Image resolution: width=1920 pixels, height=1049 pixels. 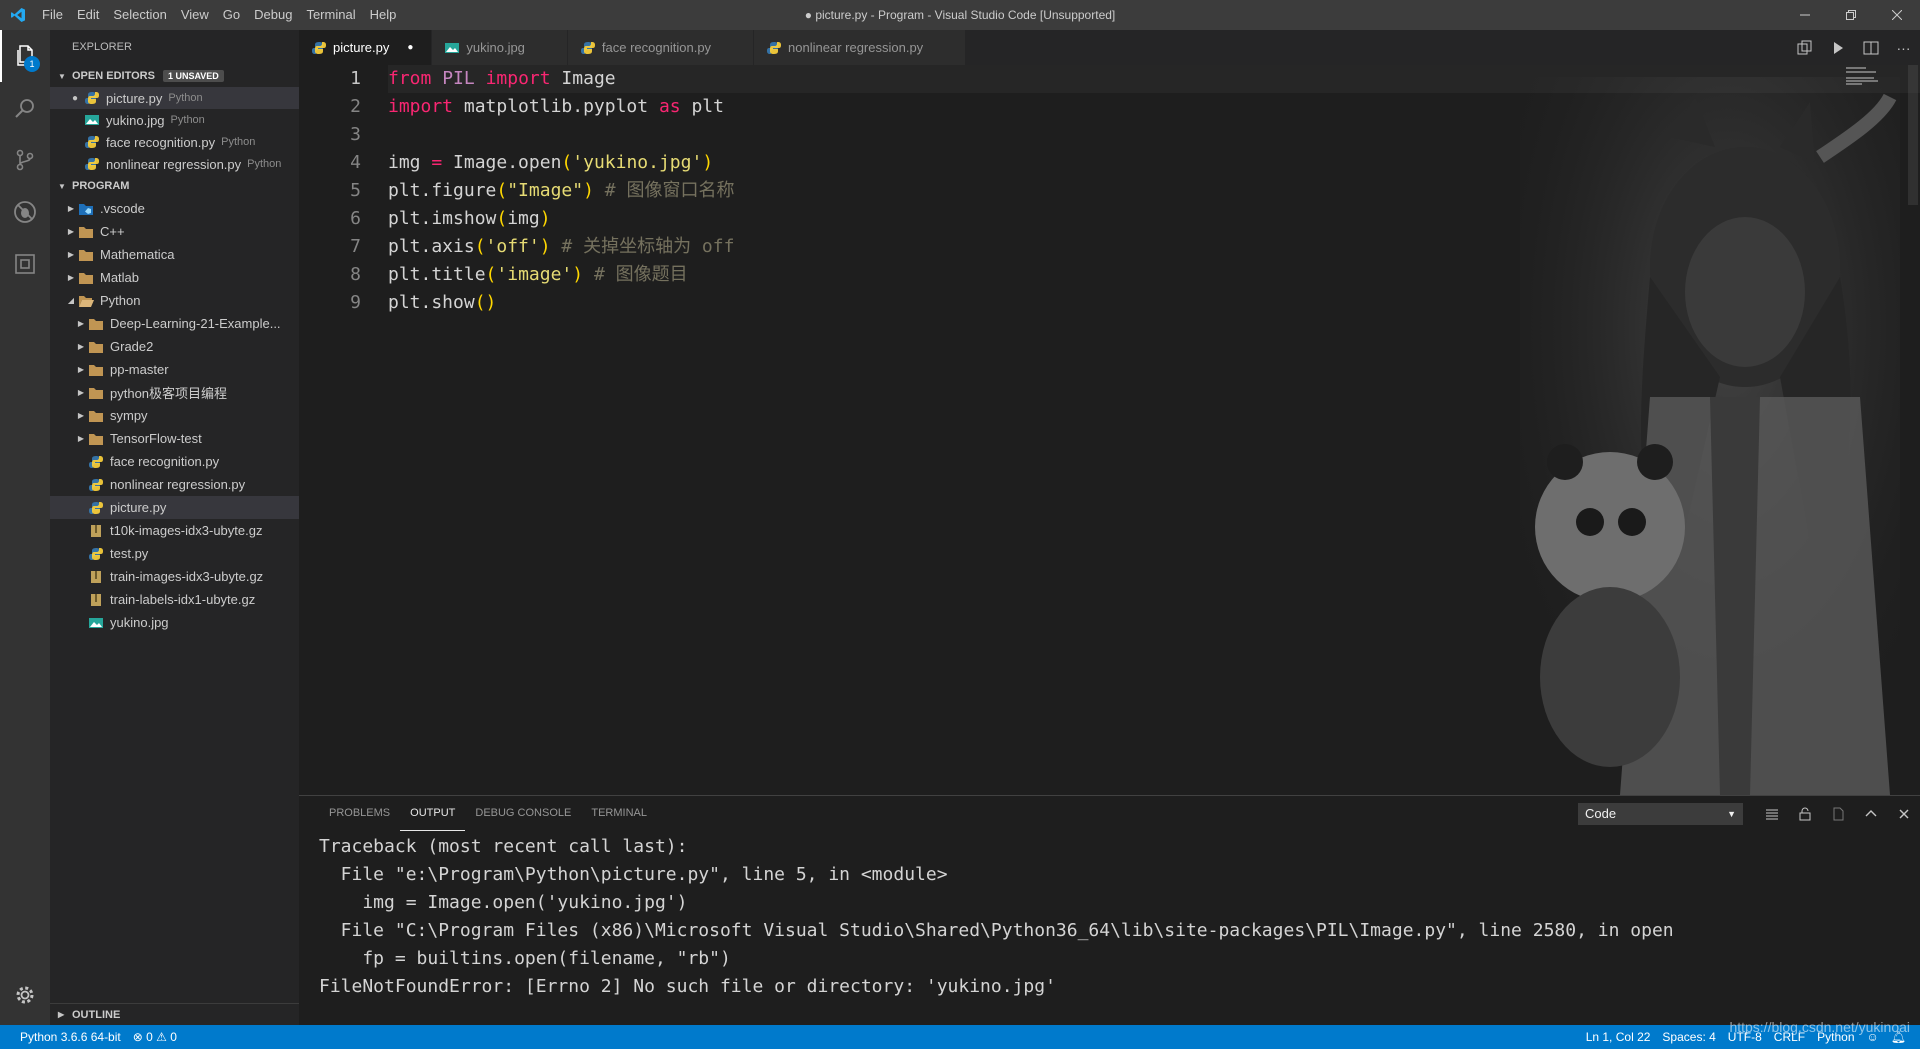 I want to click on encoding: UTF-8, so click(x=1745, y=1037).